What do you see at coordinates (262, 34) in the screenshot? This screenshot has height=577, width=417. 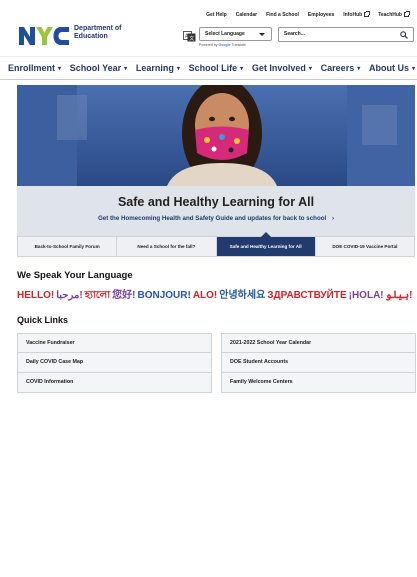 I see `chevron-down-icon` at bounding box center [262, 34].